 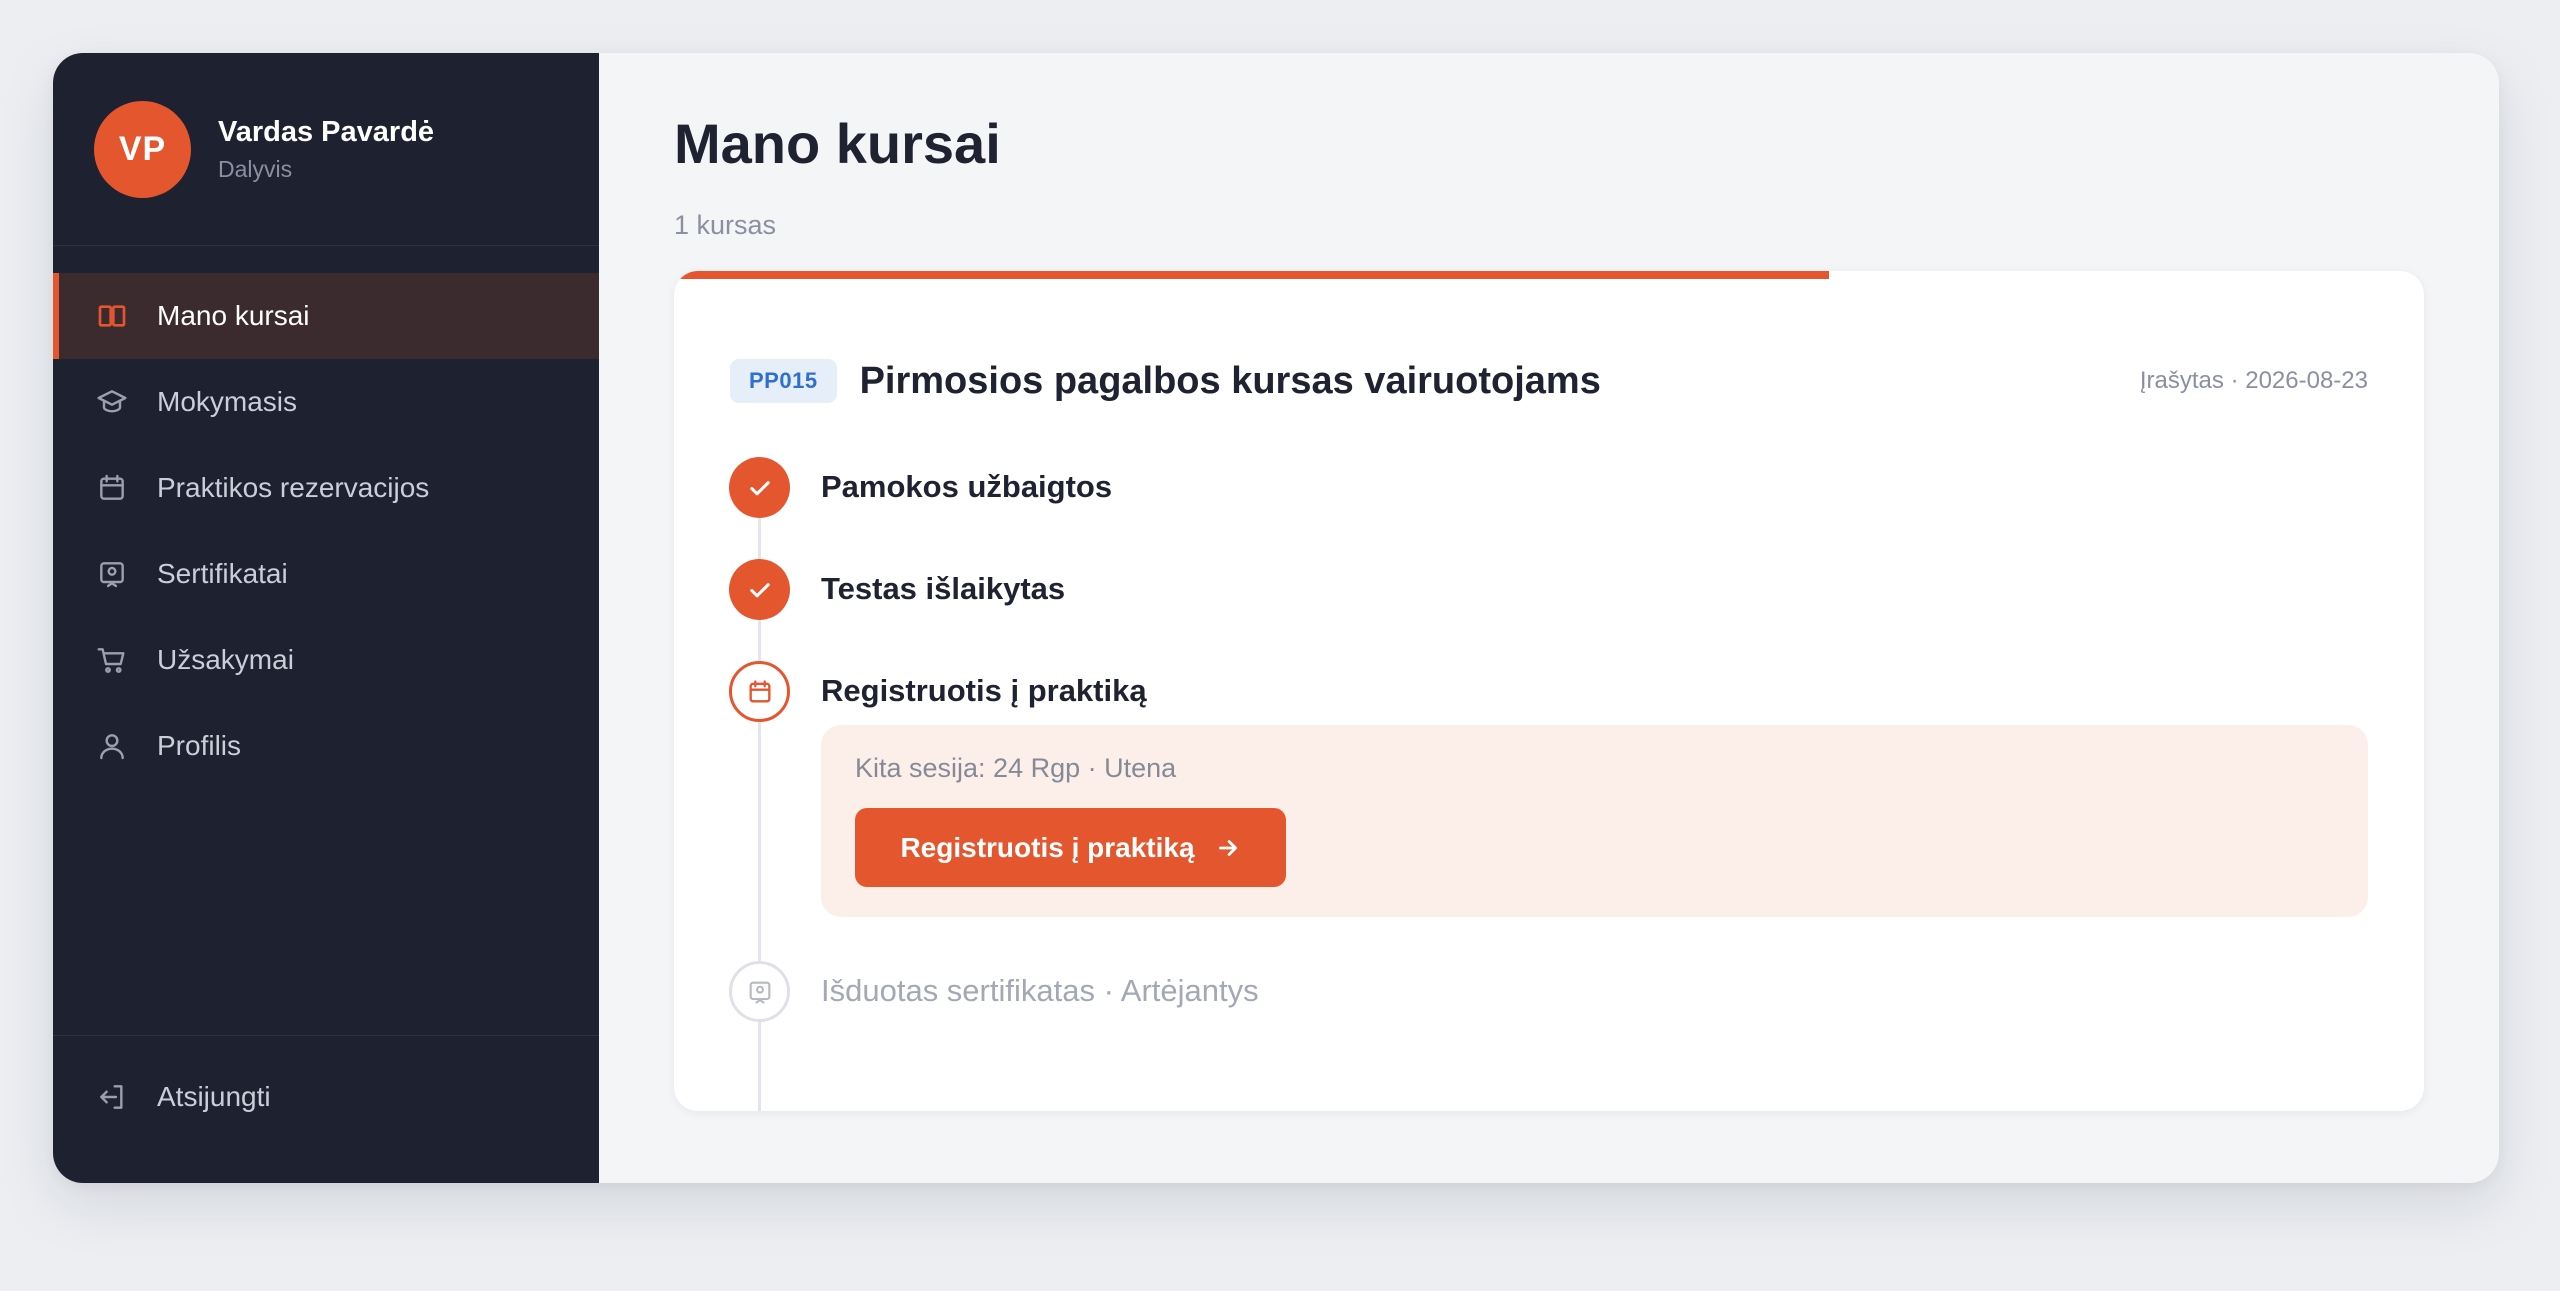 What do you see at coordinates (943, 588) in the screenshot?
I see `step-label-test: Testas išlaikytas` at bounding box center [943, 588].